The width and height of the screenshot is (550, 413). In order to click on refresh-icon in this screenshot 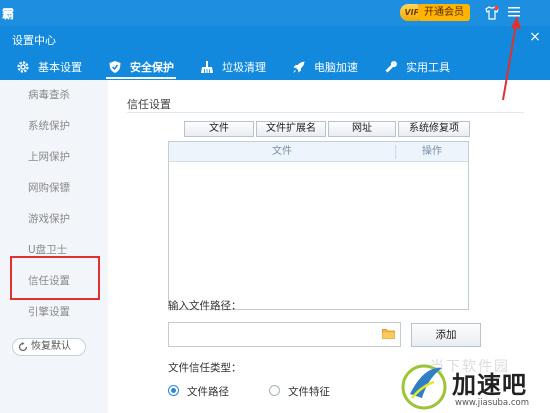, I will do `click(23, 347)`.